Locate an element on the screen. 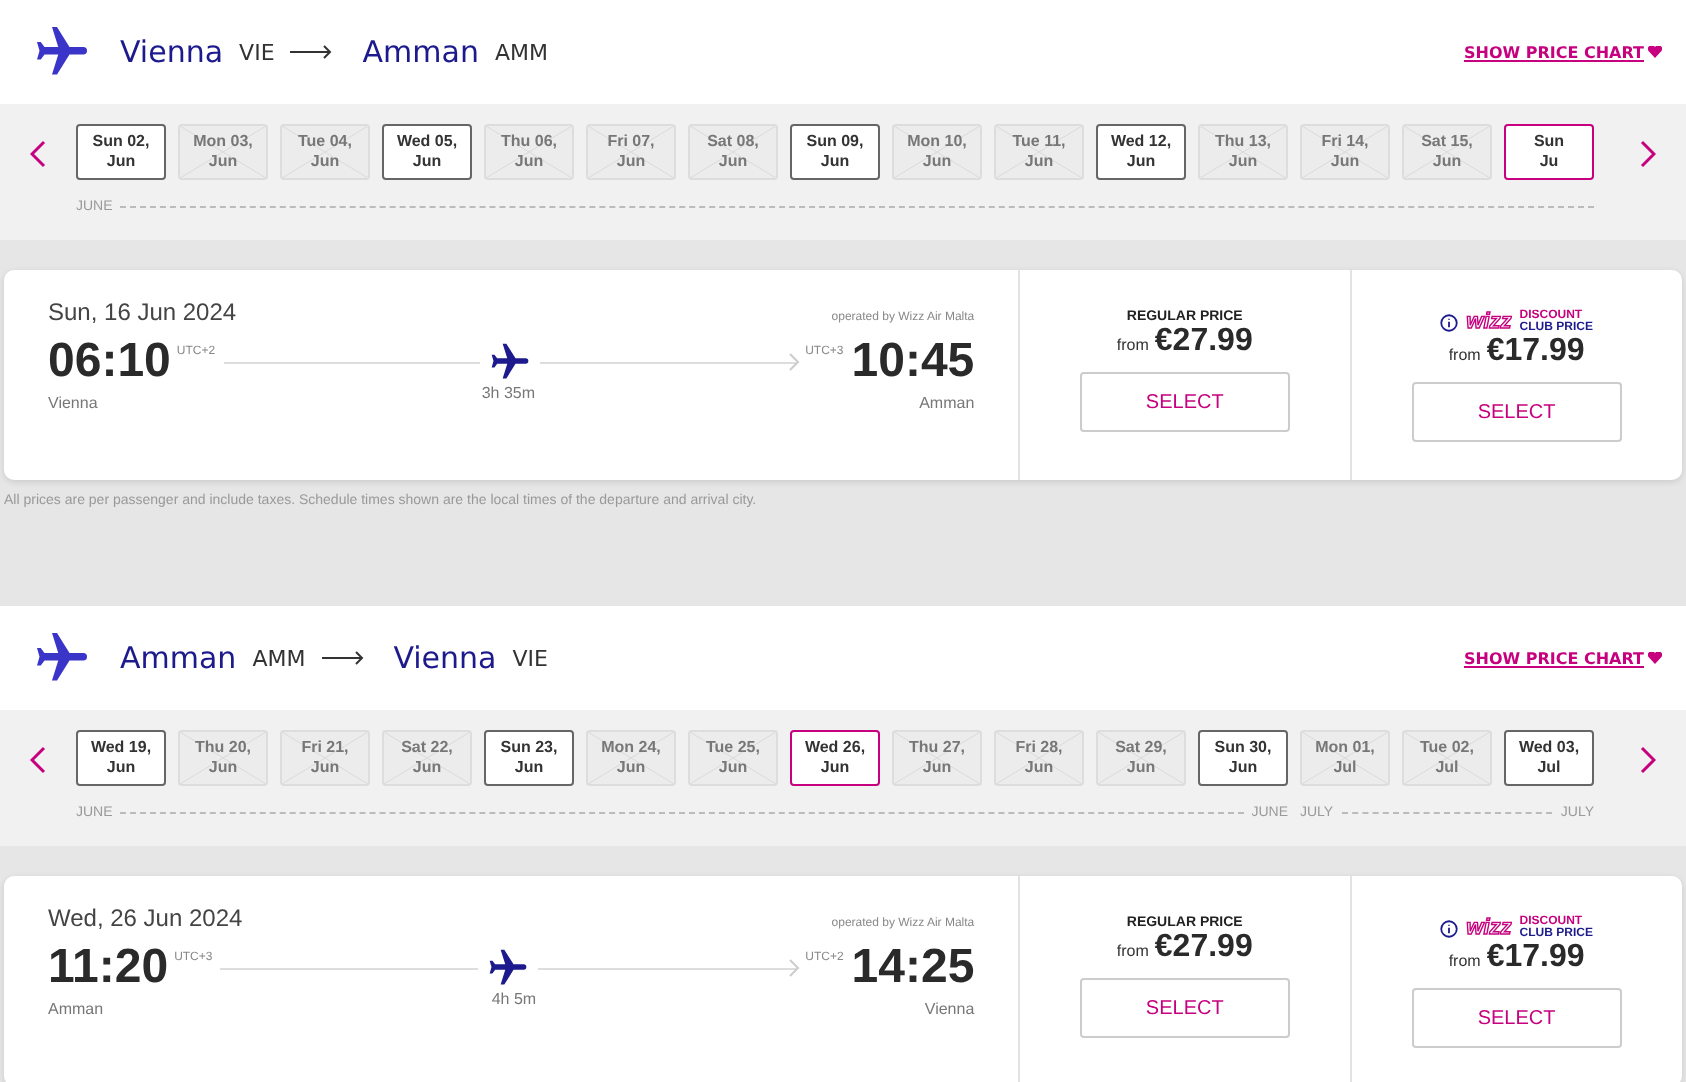  origin-city: Amman is located at coordinates (178, 658).